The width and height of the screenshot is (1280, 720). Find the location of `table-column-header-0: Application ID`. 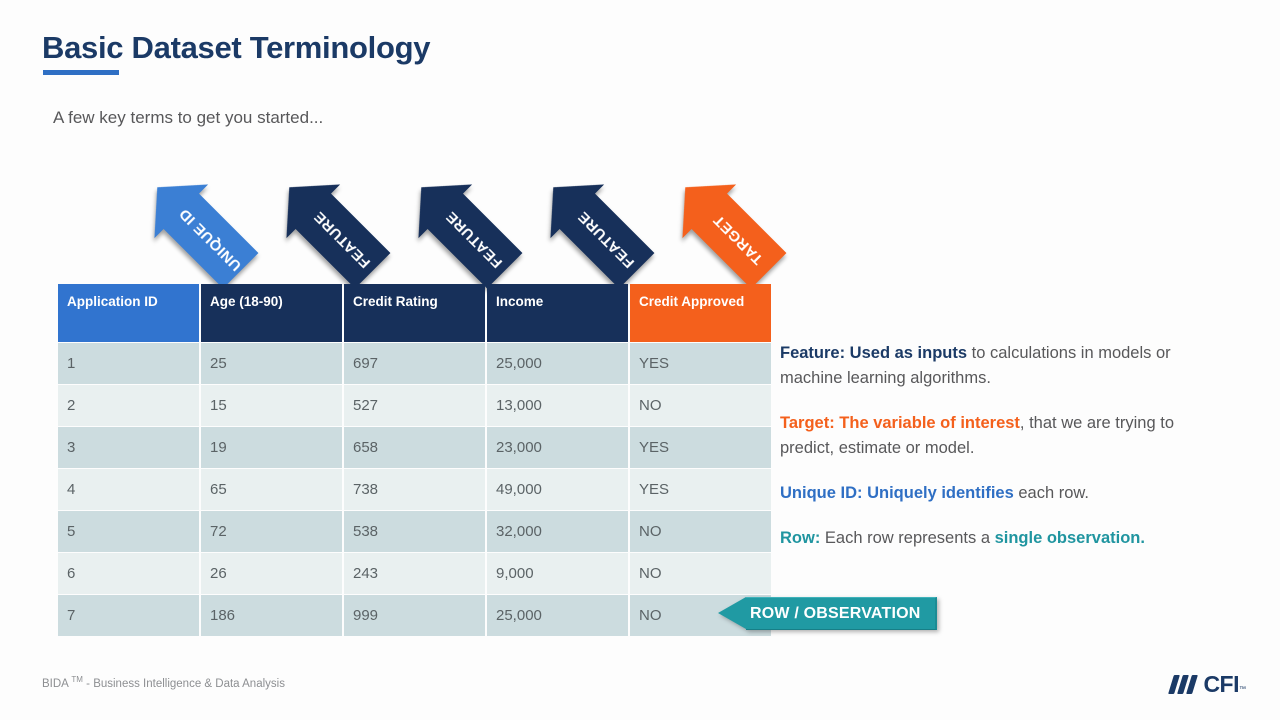

table-column-header-0: Application ID is located at coordinates (128, 313).